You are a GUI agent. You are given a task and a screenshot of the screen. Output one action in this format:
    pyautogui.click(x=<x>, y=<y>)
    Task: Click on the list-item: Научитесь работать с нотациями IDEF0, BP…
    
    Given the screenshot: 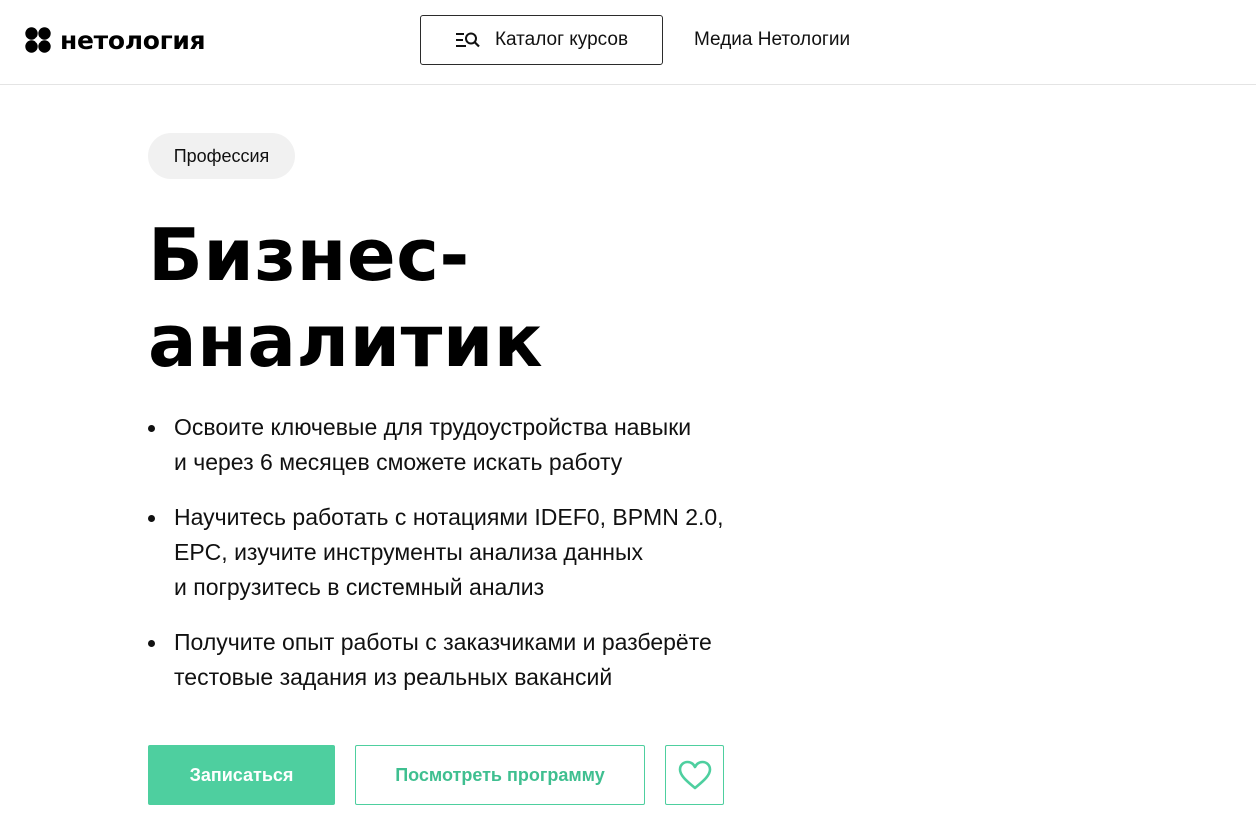 What is the action you would take?
    pyautogui.click(x=498, y=552)
    